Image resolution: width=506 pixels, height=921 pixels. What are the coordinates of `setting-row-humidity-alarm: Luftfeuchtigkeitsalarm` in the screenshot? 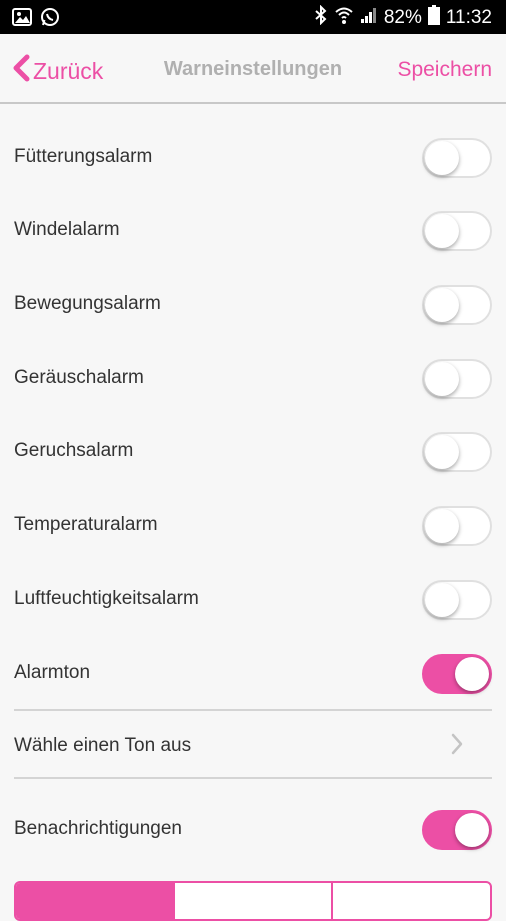 It's located at (253, 599).